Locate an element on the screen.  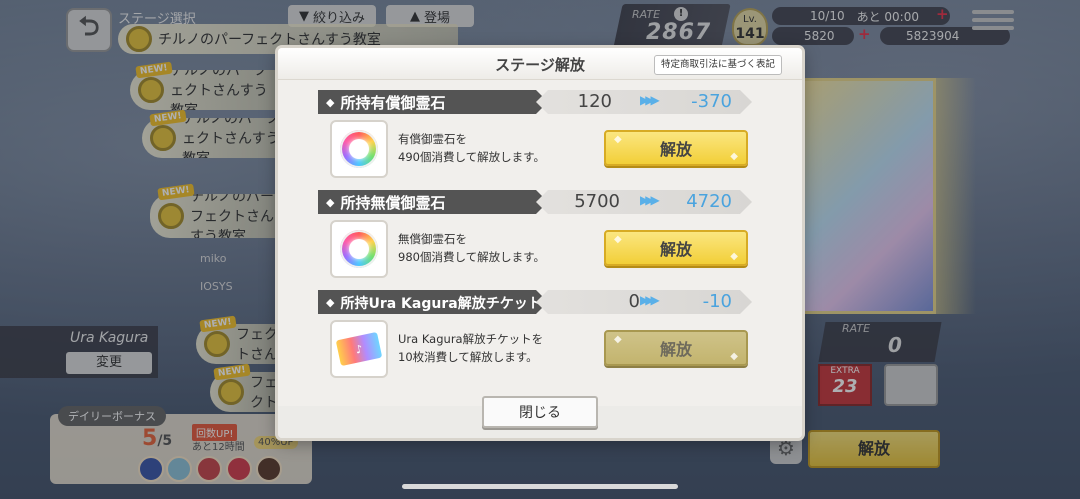
ticket-balance-row: ◆ 所持Ura Kagura解放チケット 0 ▶▶▶ -10 is located at coordinates (535, 302).